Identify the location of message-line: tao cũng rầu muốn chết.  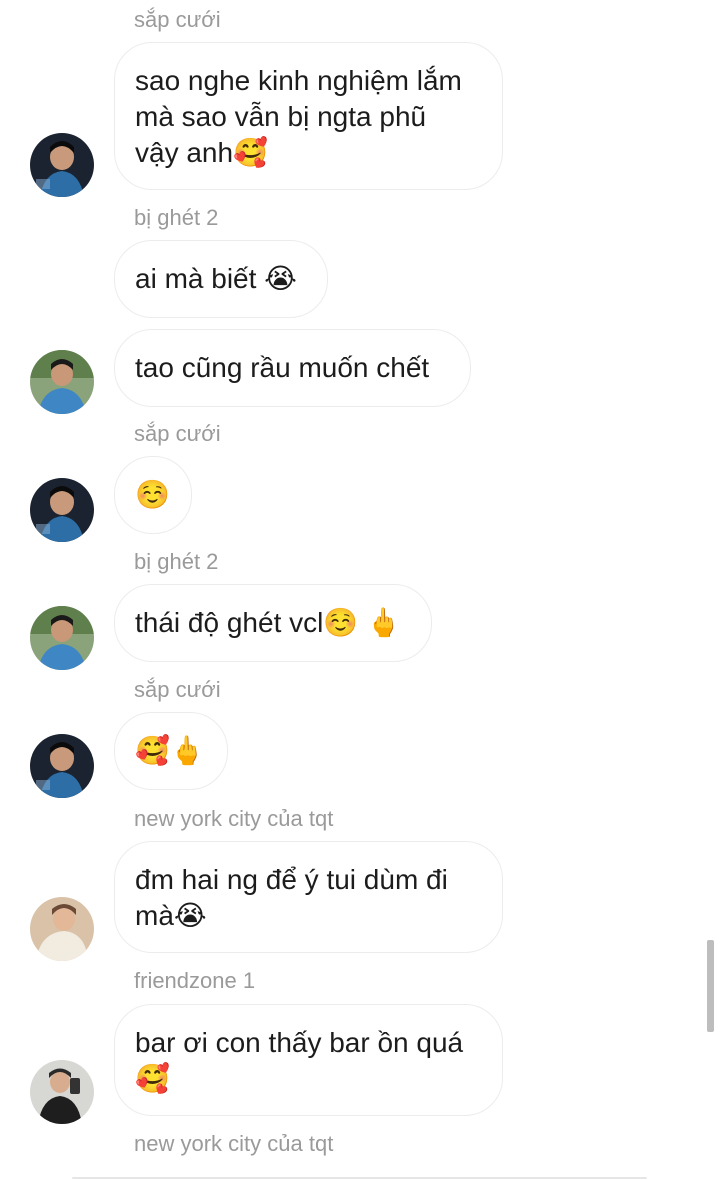
(282, 367).